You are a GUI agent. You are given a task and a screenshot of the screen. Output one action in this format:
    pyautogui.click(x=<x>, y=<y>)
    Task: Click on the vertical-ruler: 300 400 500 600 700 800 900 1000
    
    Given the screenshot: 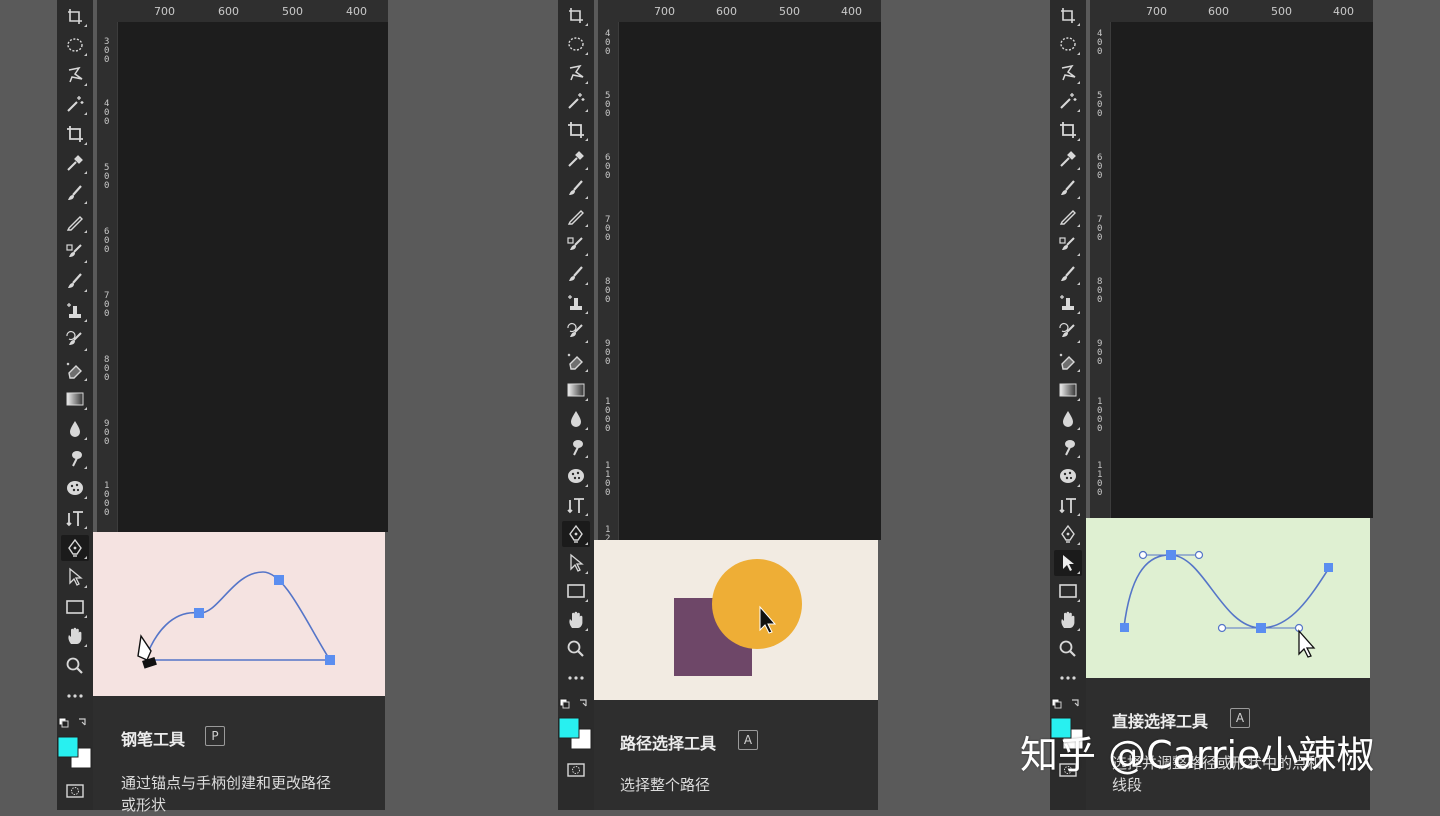 What is the action you would take?
    pyautogui.click(x=107, y=277)
    